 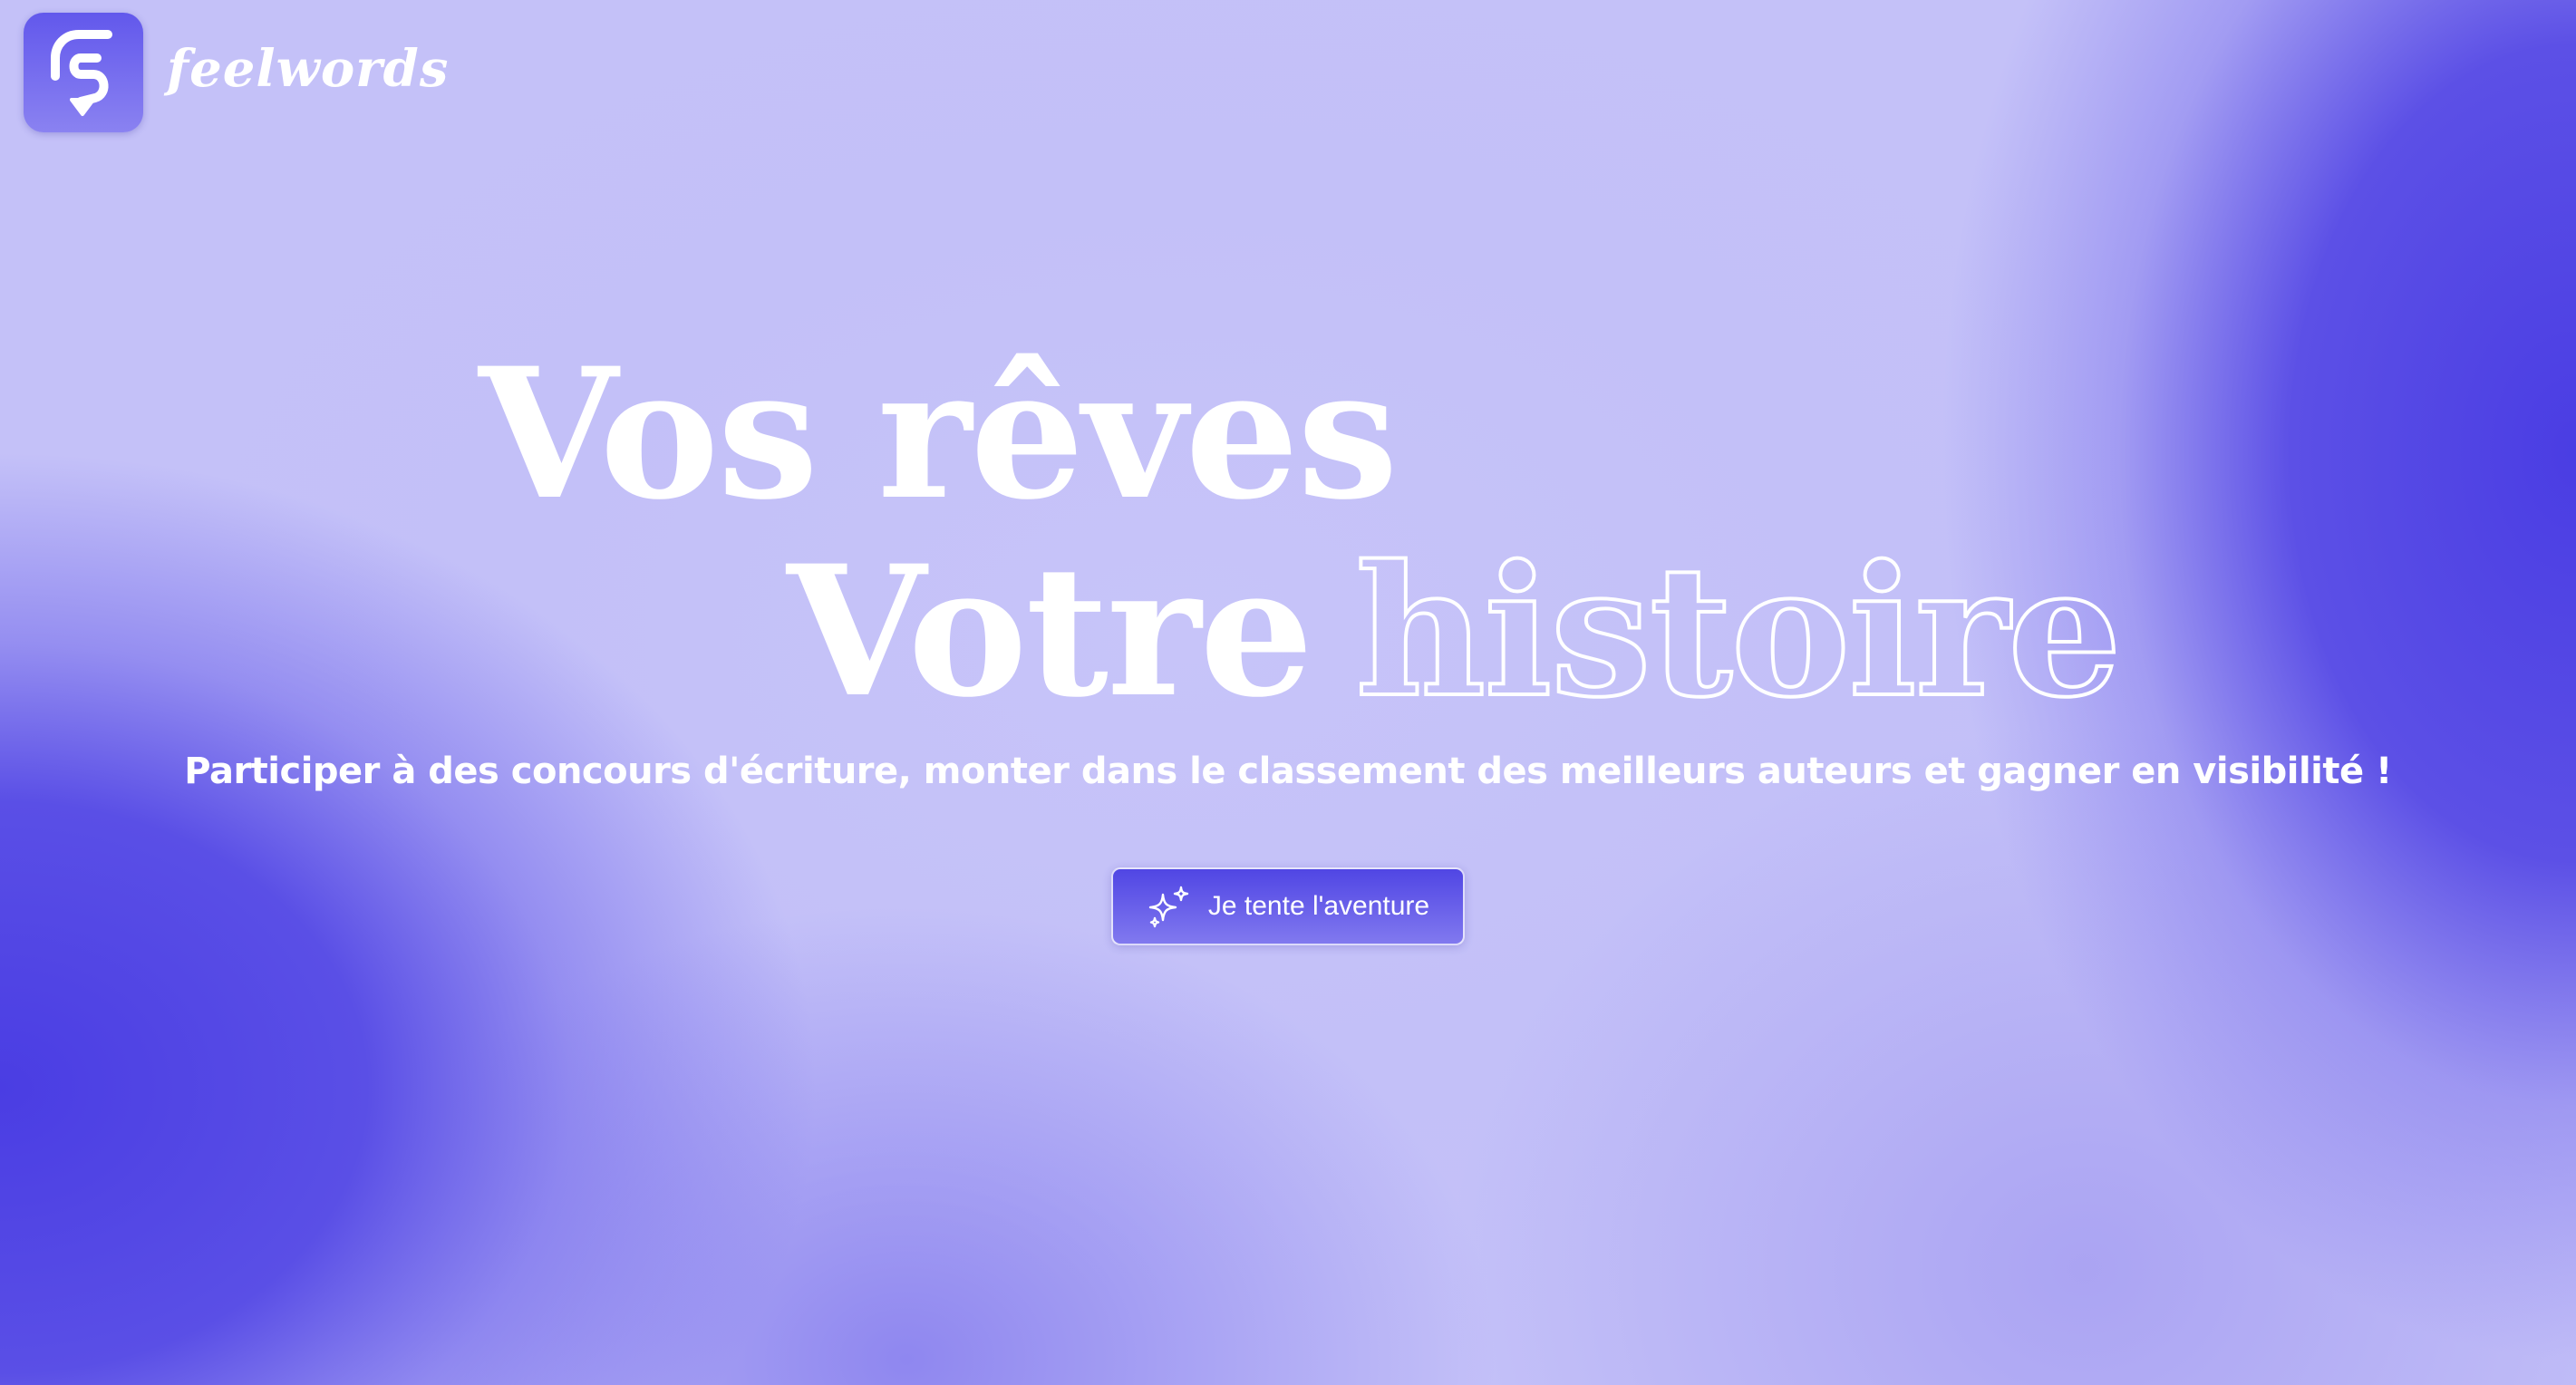 I want to click on headline-line-2: Votre histoire, so click(x=1455, y=631).